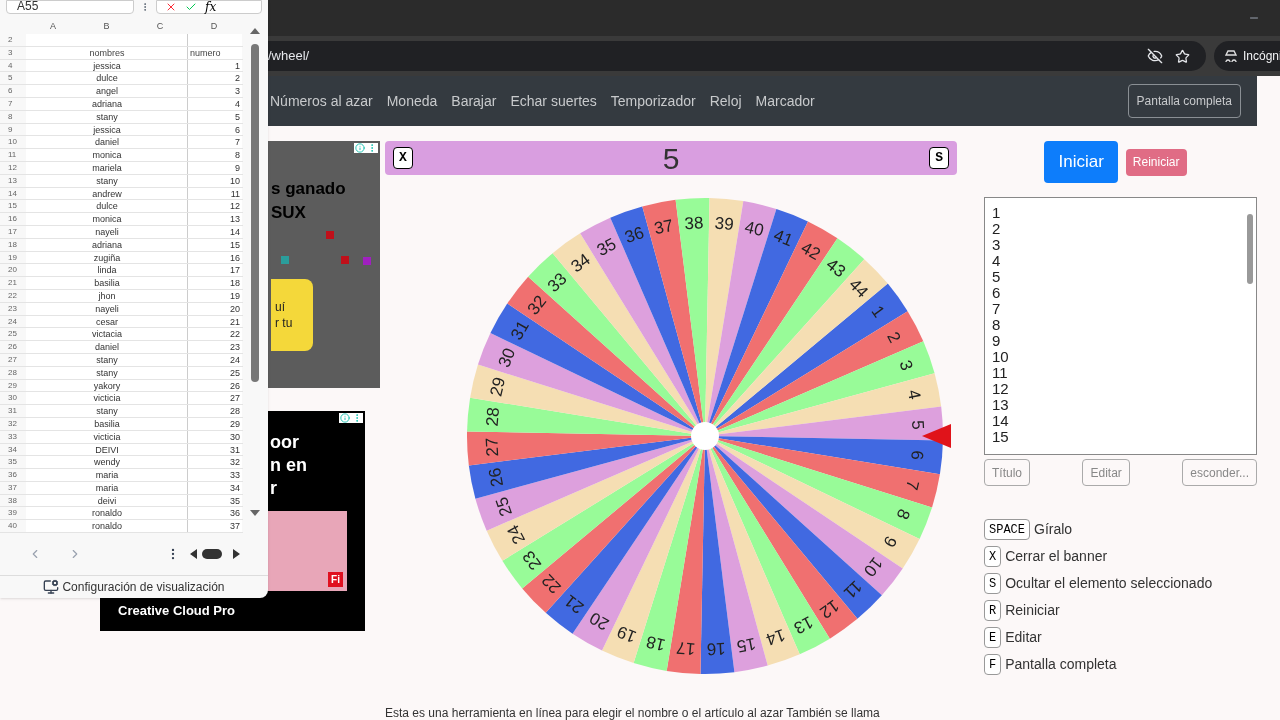 The height and width of the screenshot is (720, 1280). What do you see at coordinates (255, 31) in the screenshot?
I see `scroll-up-icon` at bounding box center [255, 31].